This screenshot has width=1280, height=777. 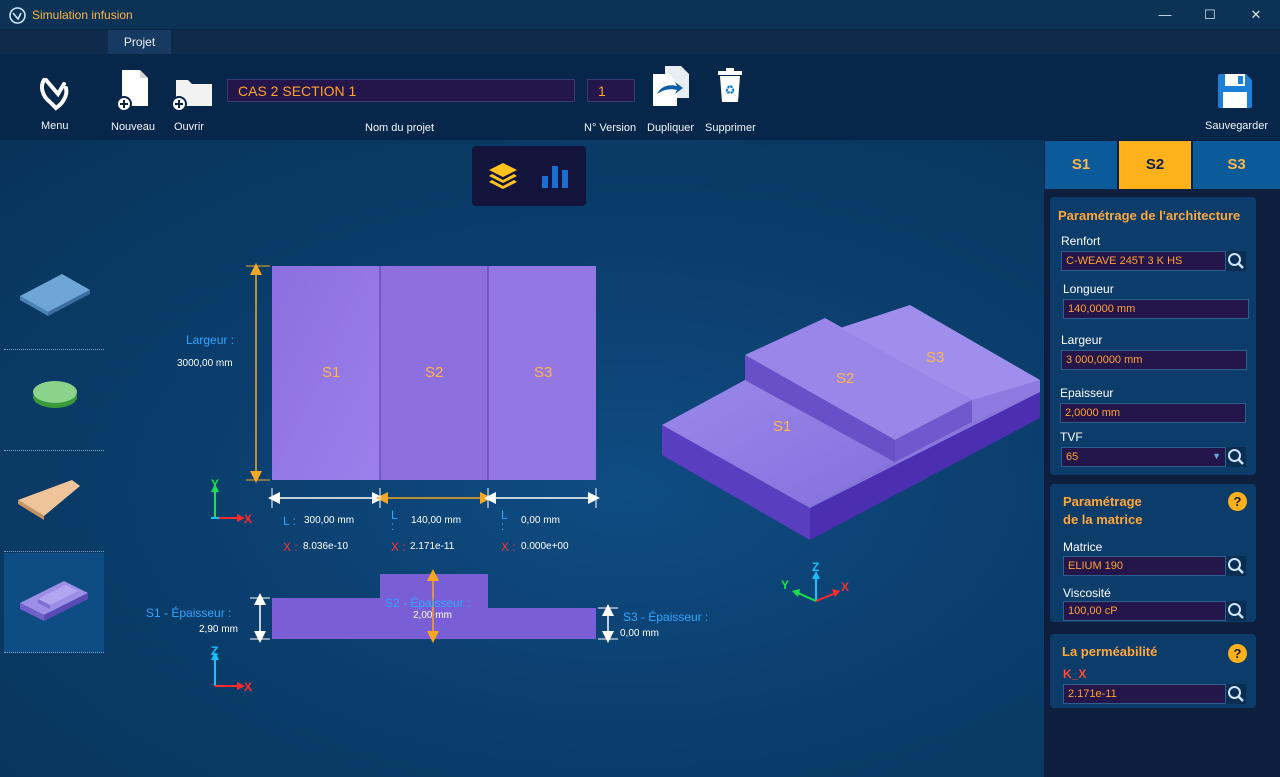 What do you see at coordinates (215, 651) in the screenshot?
I see `axis-z-side: Z` at bounding box center [215, 651].